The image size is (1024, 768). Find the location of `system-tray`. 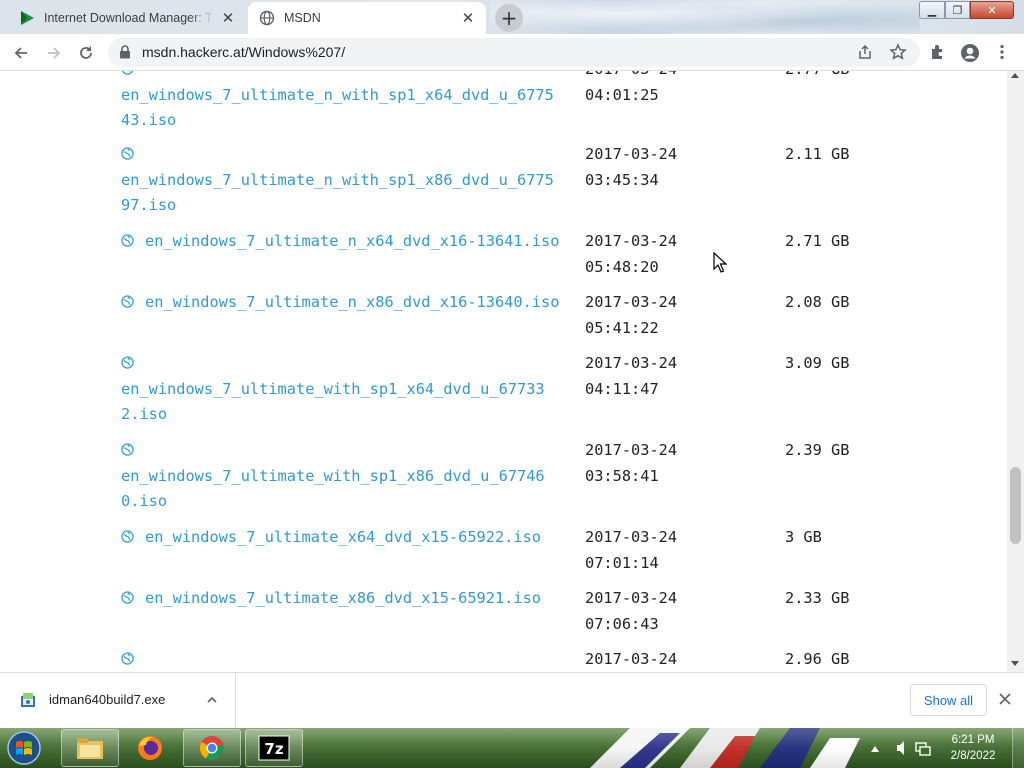

system-tray is located at coordinates (901, 748).